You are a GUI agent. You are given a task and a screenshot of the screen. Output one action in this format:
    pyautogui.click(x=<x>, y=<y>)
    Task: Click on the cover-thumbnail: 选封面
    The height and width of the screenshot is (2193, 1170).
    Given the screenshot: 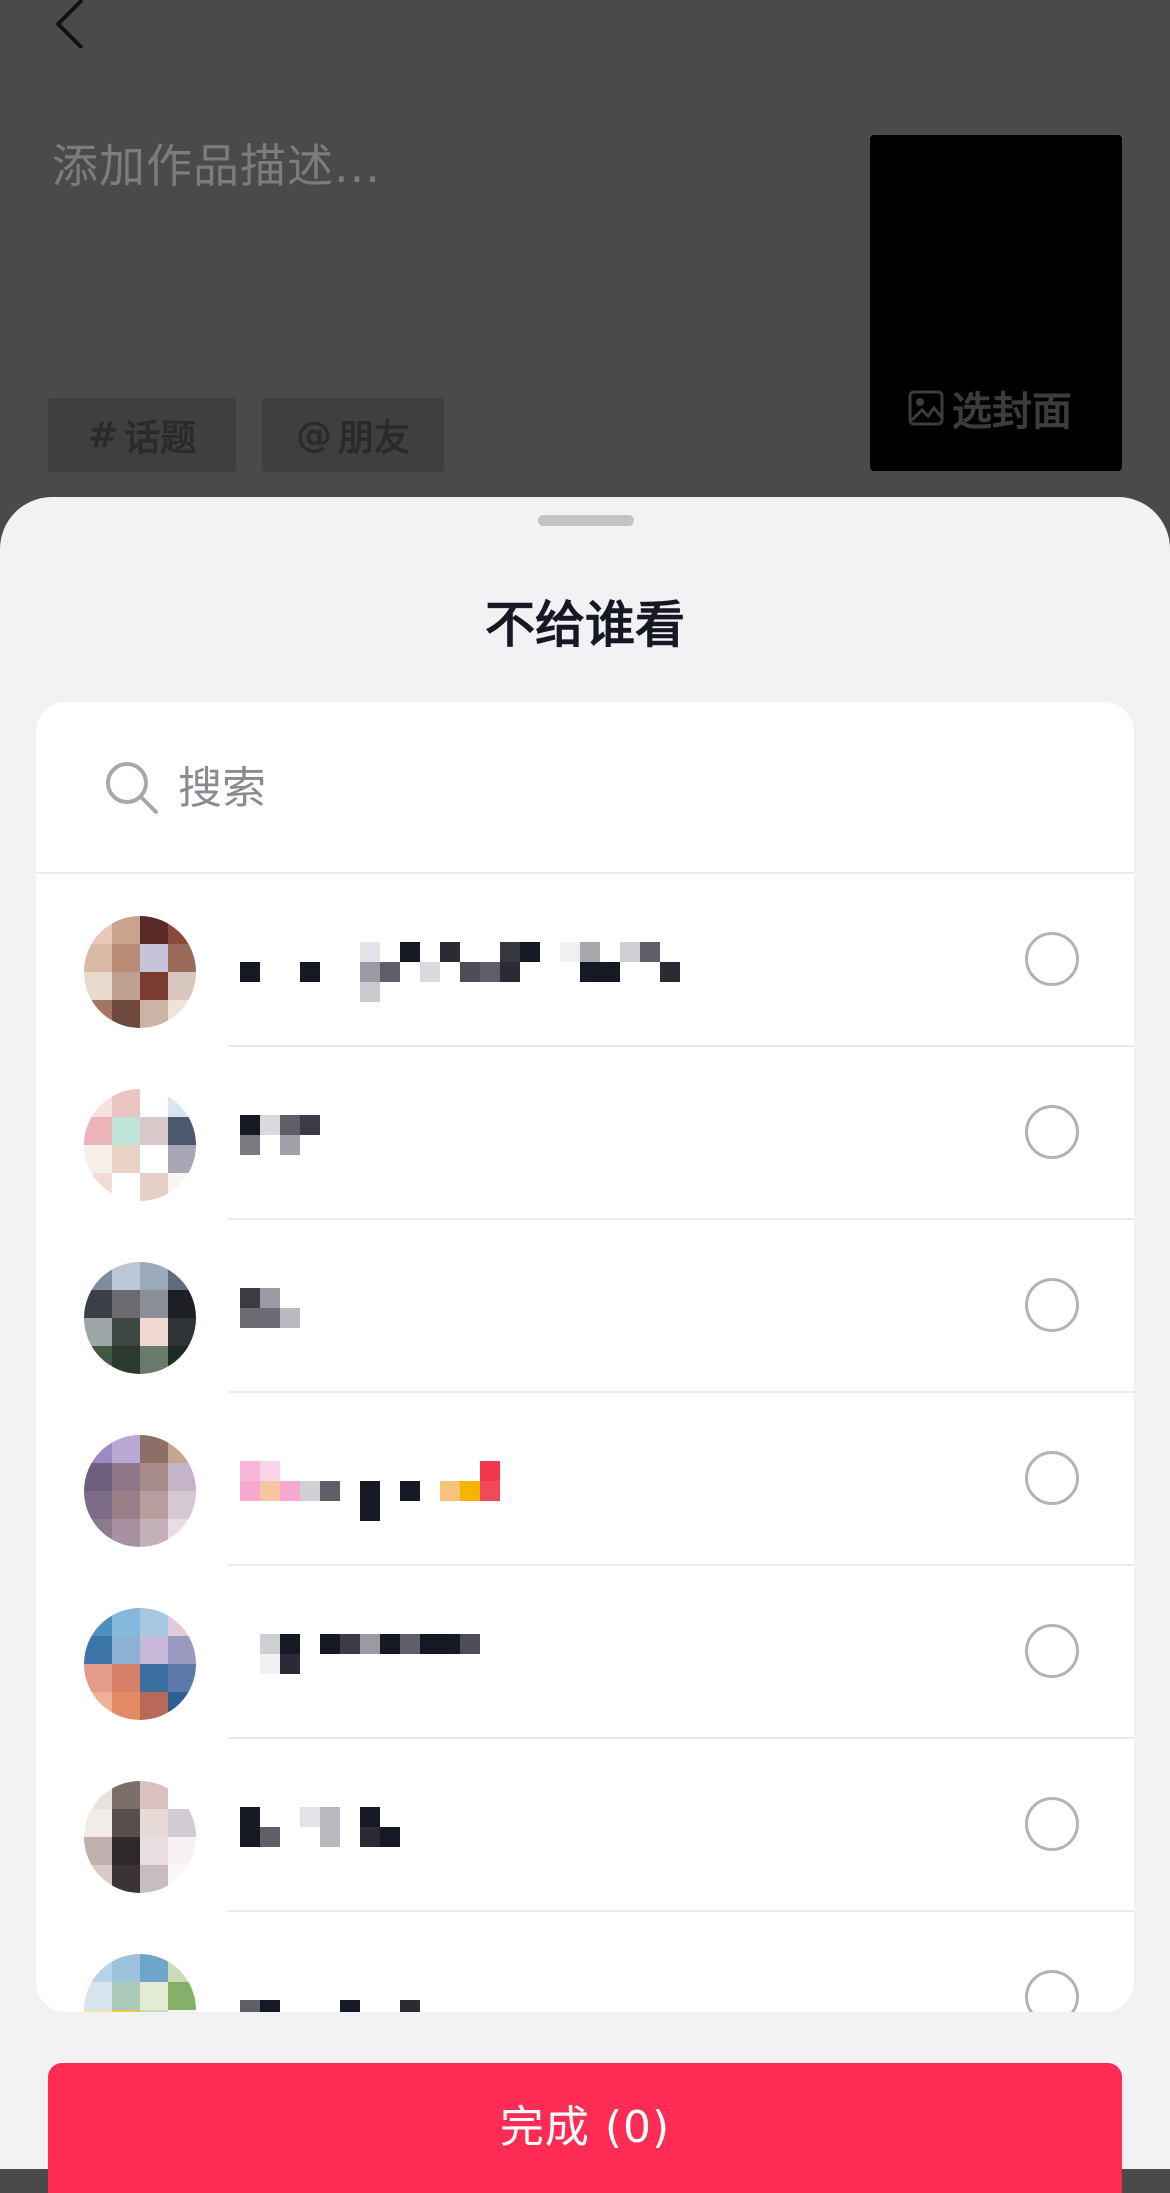 What is the action you would take?
    pyautogui.click(x=996, y=303)
    